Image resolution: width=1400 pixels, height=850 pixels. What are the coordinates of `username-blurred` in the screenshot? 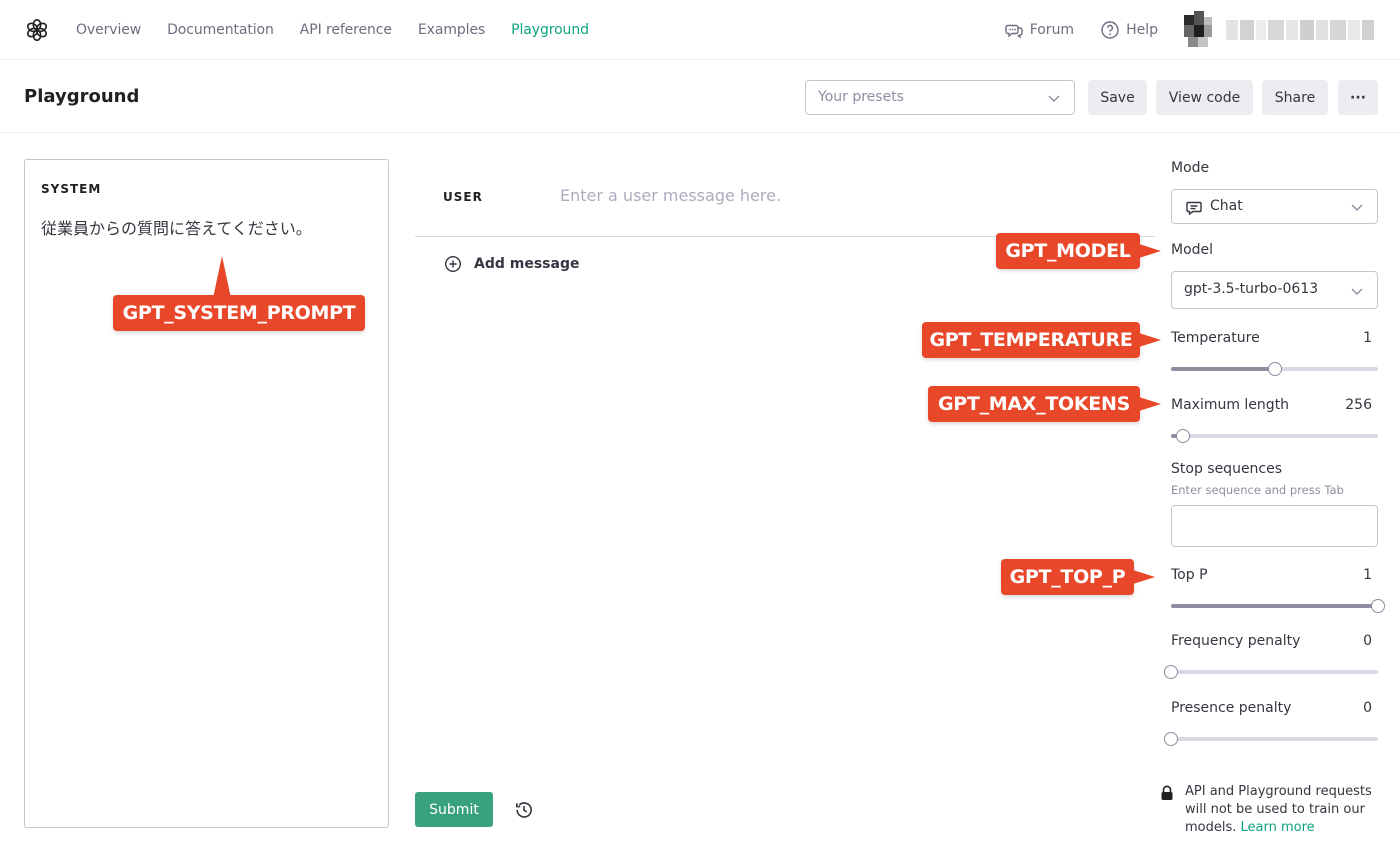 It's located at (1306, 30).